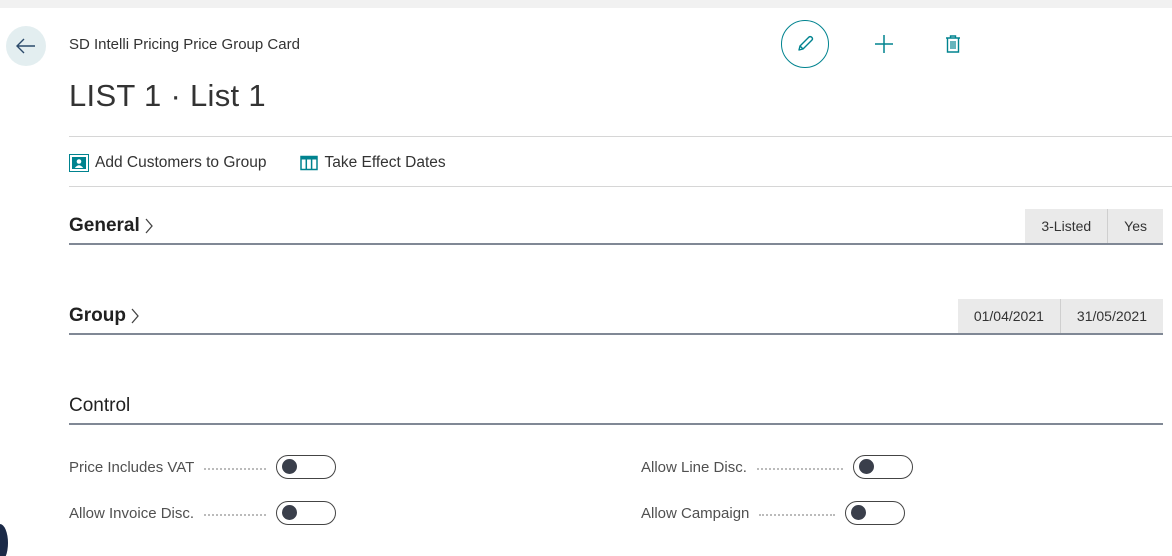  What do you see at coordinates (773, 513) in the screenshot?
I see `allow-campaign-field: Allow Campaign` at bounding box center [773, 513].